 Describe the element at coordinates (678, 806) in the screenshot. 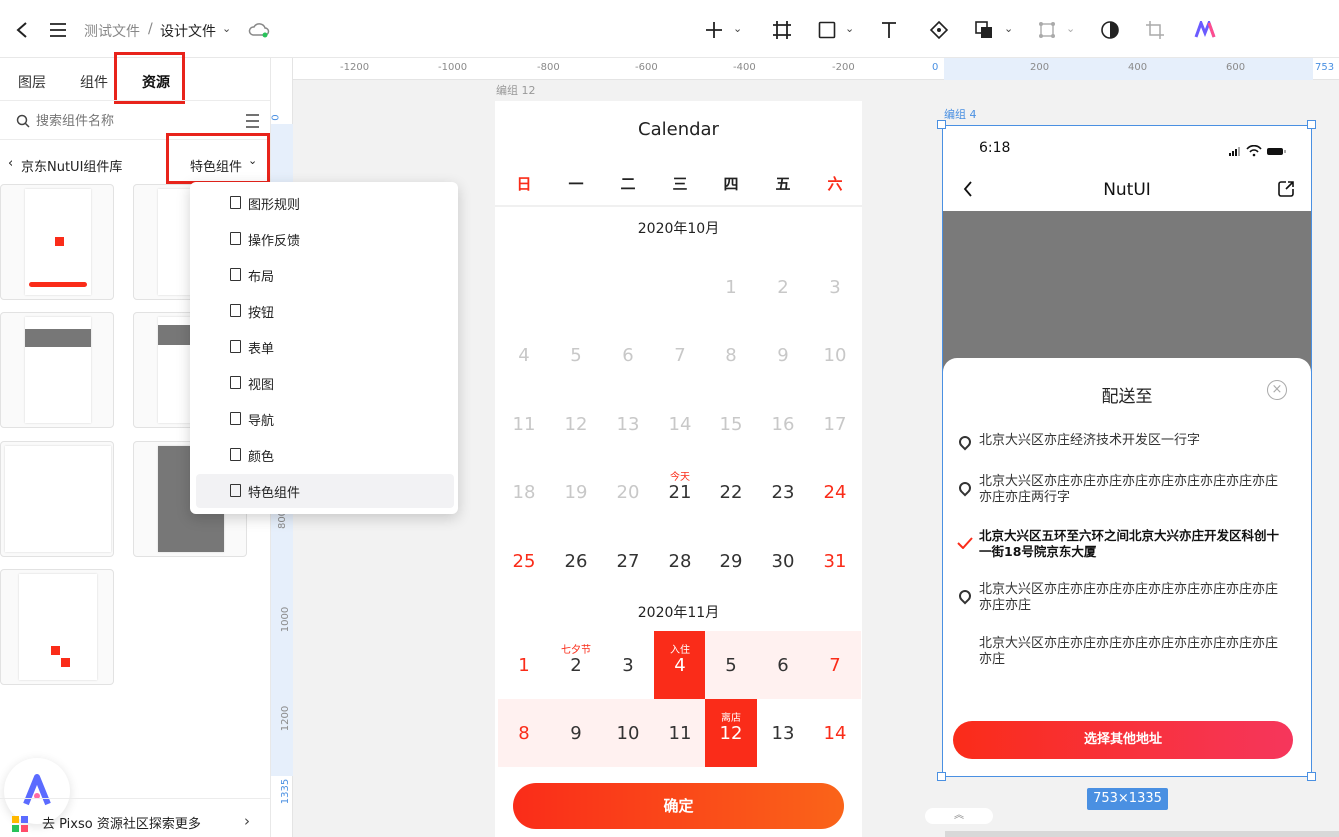

I see `confirm-button: 确定` at that location.